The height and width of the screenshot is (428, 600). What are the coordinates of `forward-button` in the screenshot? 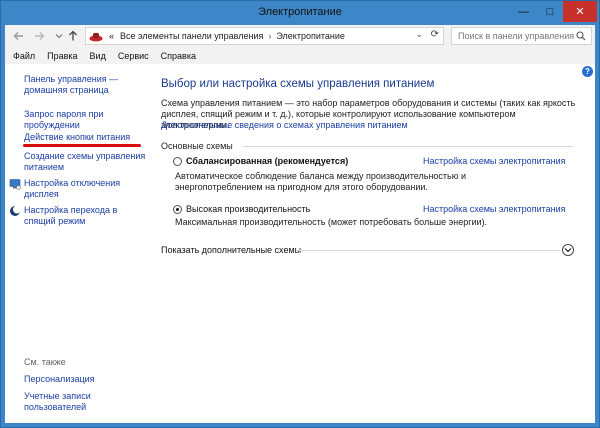 It's located at (39, 36).